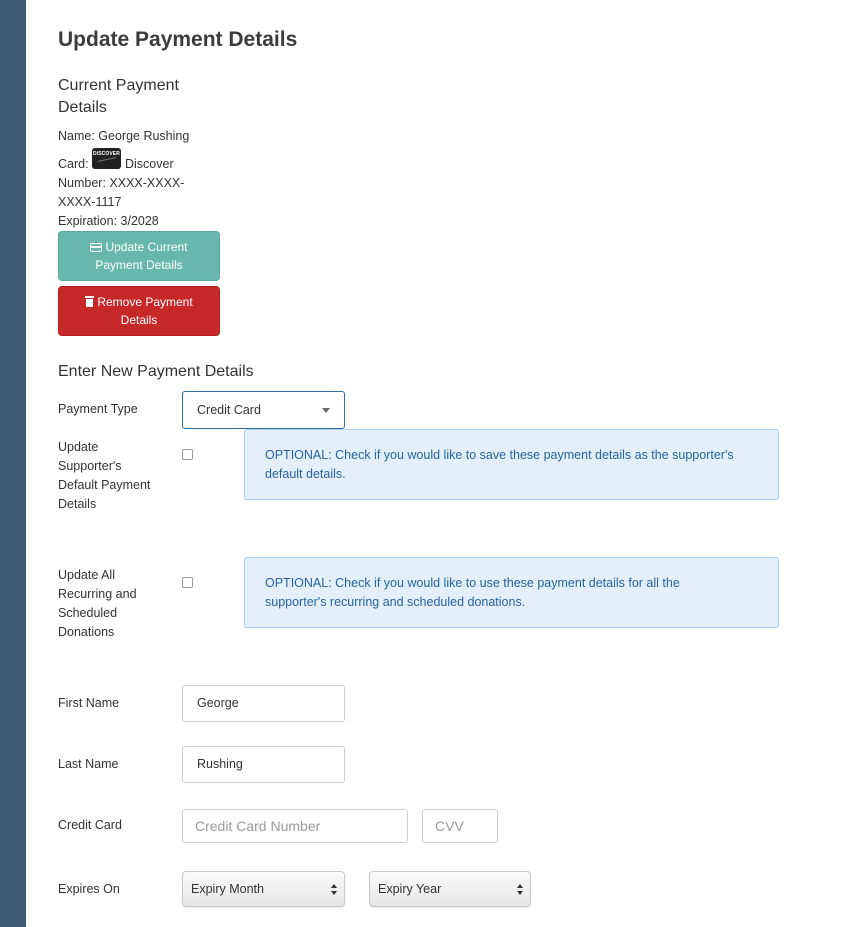  What do you see at coordinates (263, 764) in the screenshot?
I see `last-name-input: Rushing` at bounding box center [263, 764].